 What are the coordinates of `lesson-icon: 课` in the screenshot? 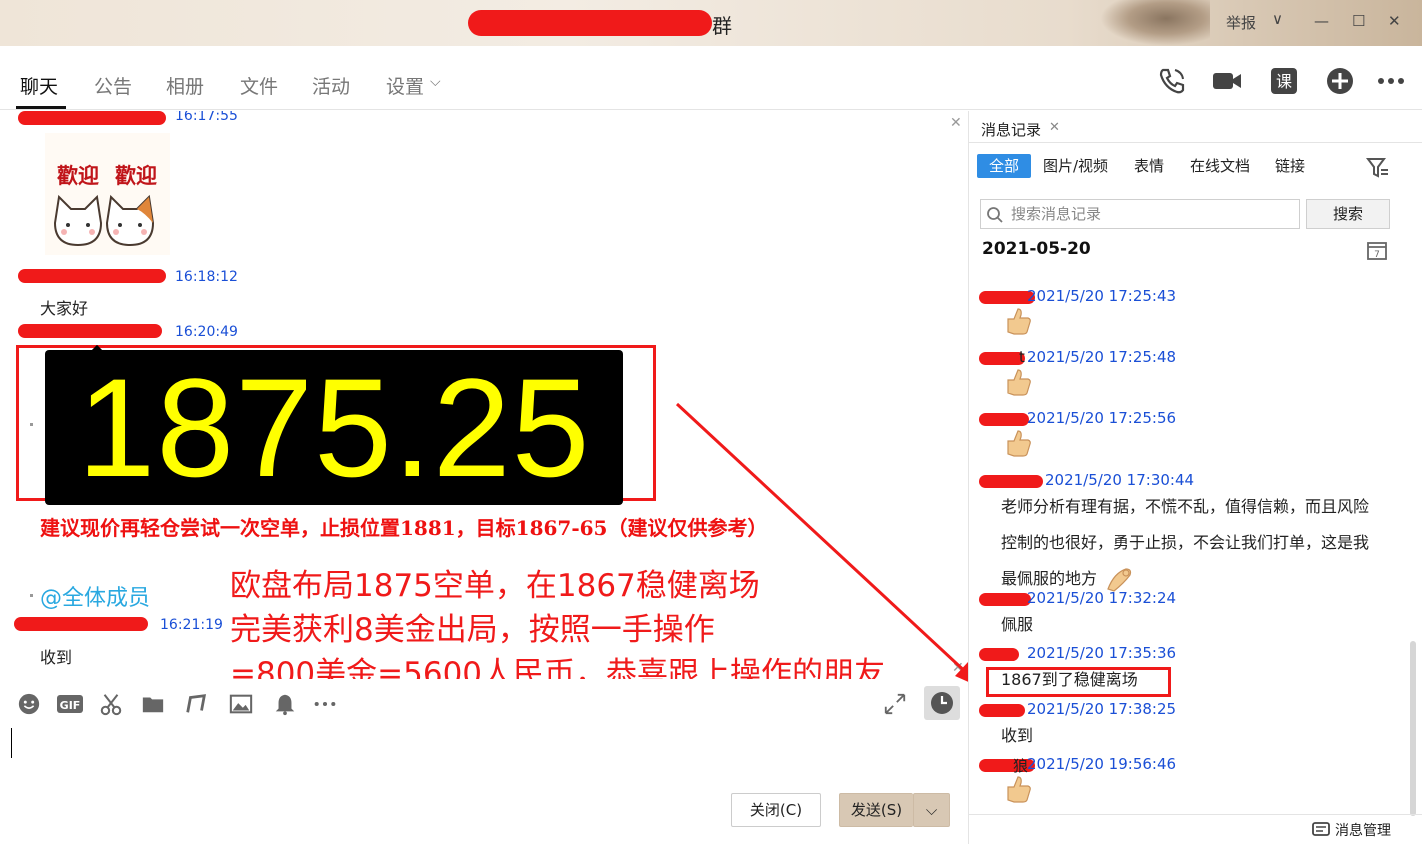 It's located at (1284, 81).